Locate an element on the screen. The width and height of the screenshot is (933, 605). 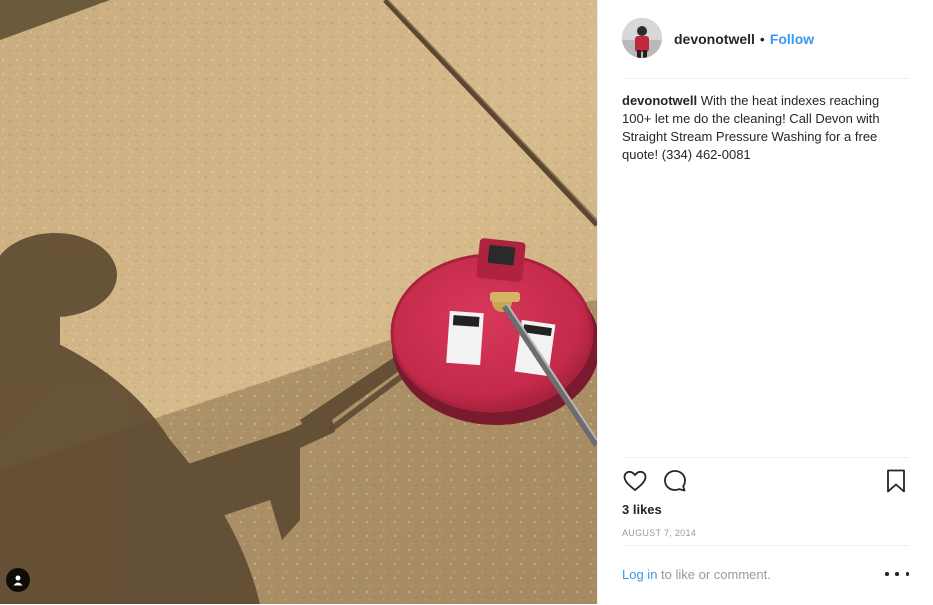
header-username: devonotwell is located at coordinates (714, 39).